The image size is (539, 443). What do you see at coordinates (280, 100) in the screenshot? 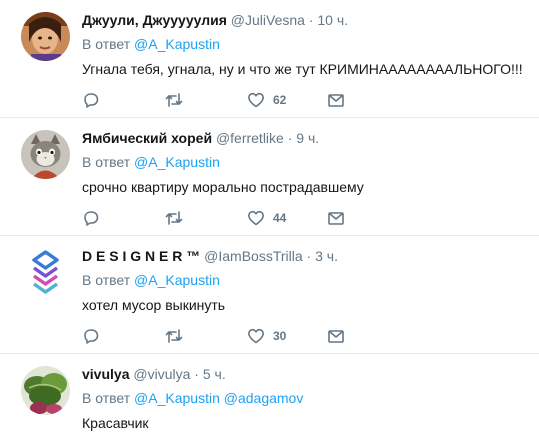
I see `like-count: 62` at bounding box center [280, 100].